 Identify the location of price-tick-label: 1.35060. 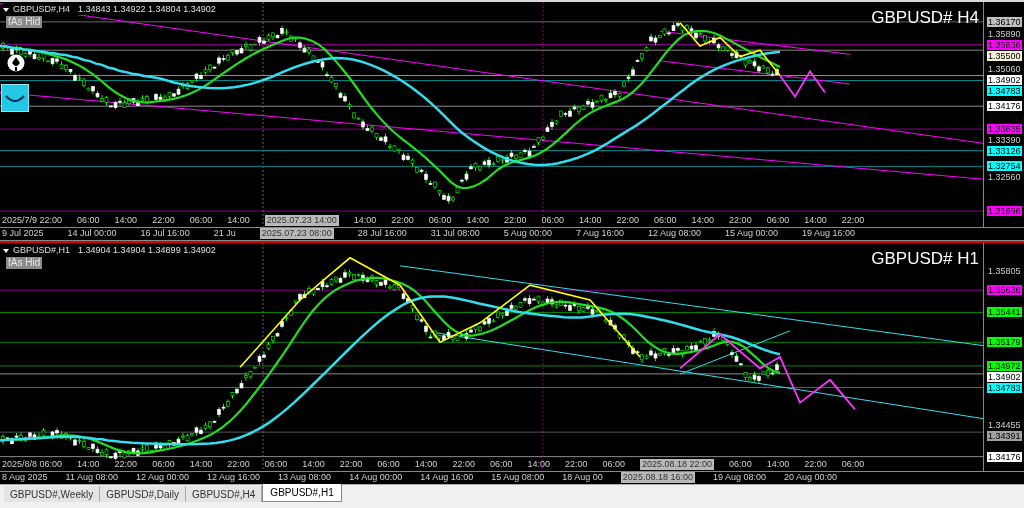
(1004, 68).